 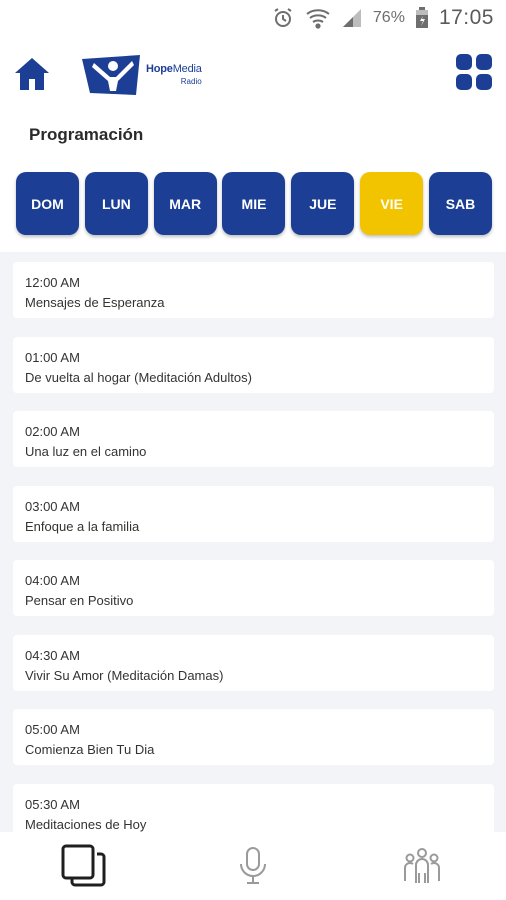 I want to click on schedule-item-time: 03:00 AM, so click(x=52, y=506).